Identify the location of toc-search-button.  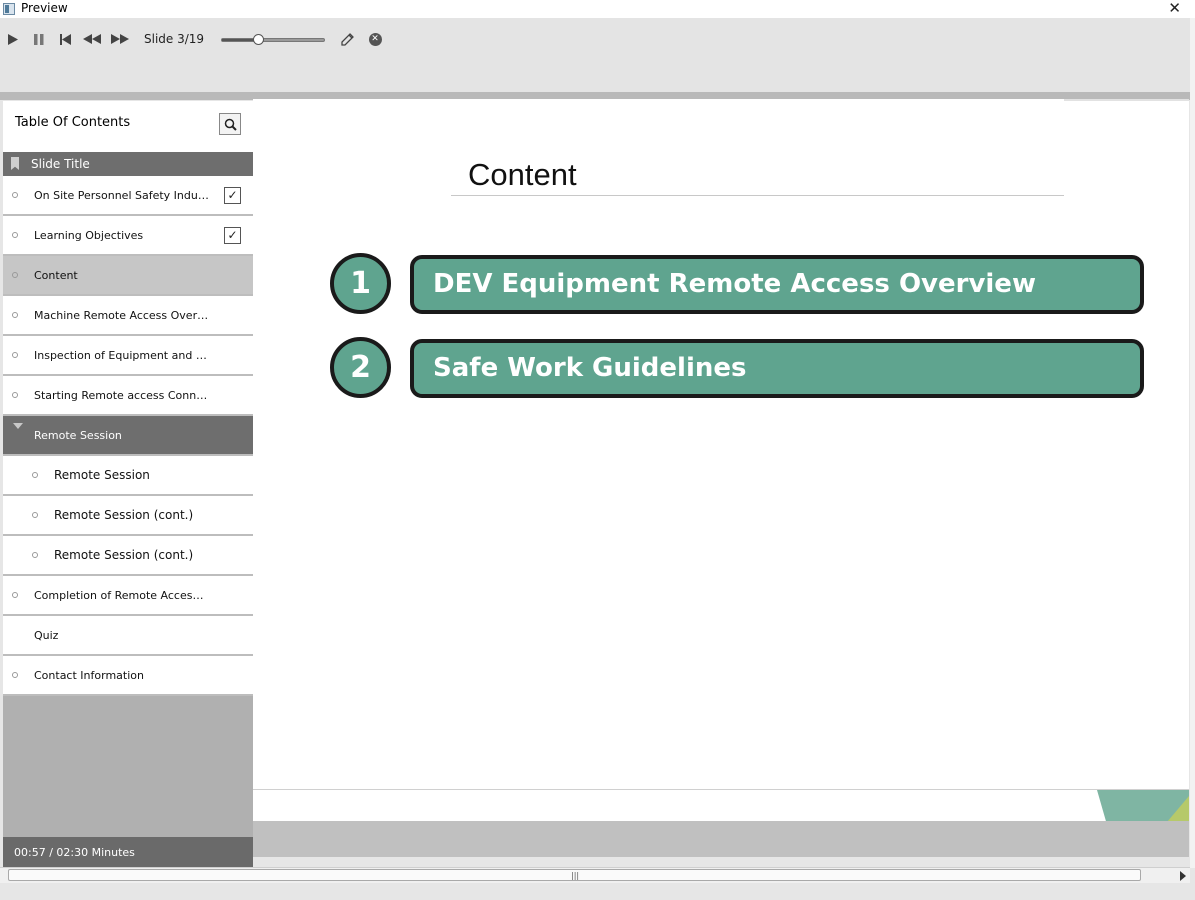
(230, 124).